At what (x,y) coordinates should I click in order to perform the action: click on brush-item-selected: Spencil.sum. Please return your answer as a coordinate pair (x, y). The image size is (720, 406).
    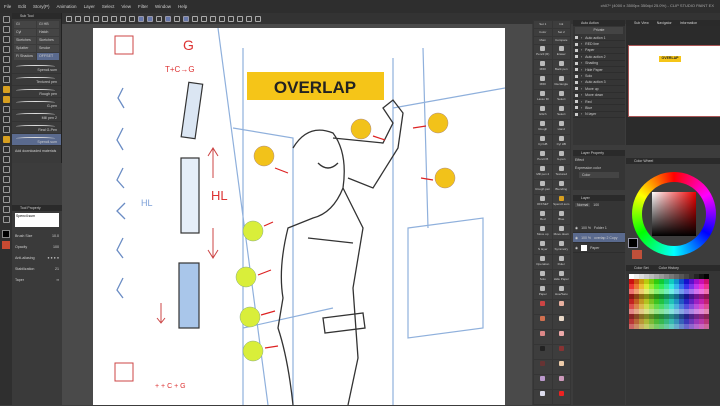
    Looking at the image, I should click on (36, 140).